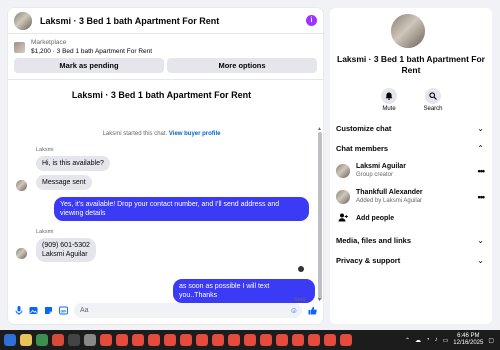 The height and width of the screenshot is (350, 500). What do you see at coordinates (165, 79) in the screenshot?
I see `divider` at bounding box center [165, 79].